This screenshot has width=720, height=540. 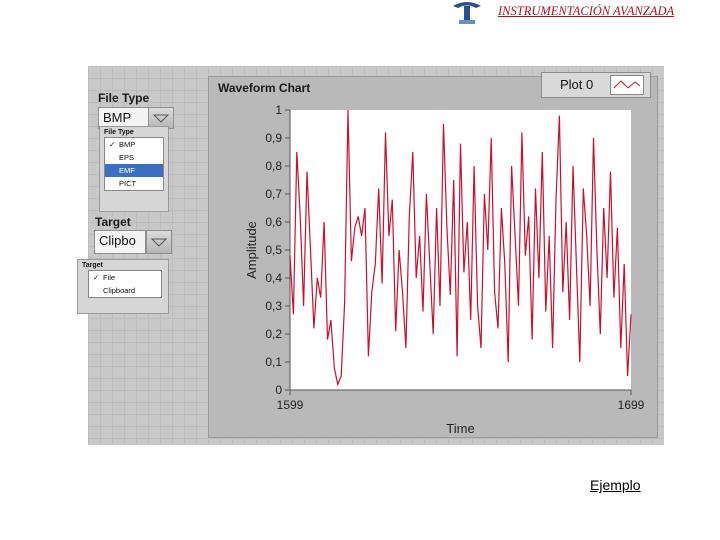 What do you see at coordinates (134, 157) in the screenshot?
I see `file-type-option-eps: EPS` at bounding box center [134, 157].